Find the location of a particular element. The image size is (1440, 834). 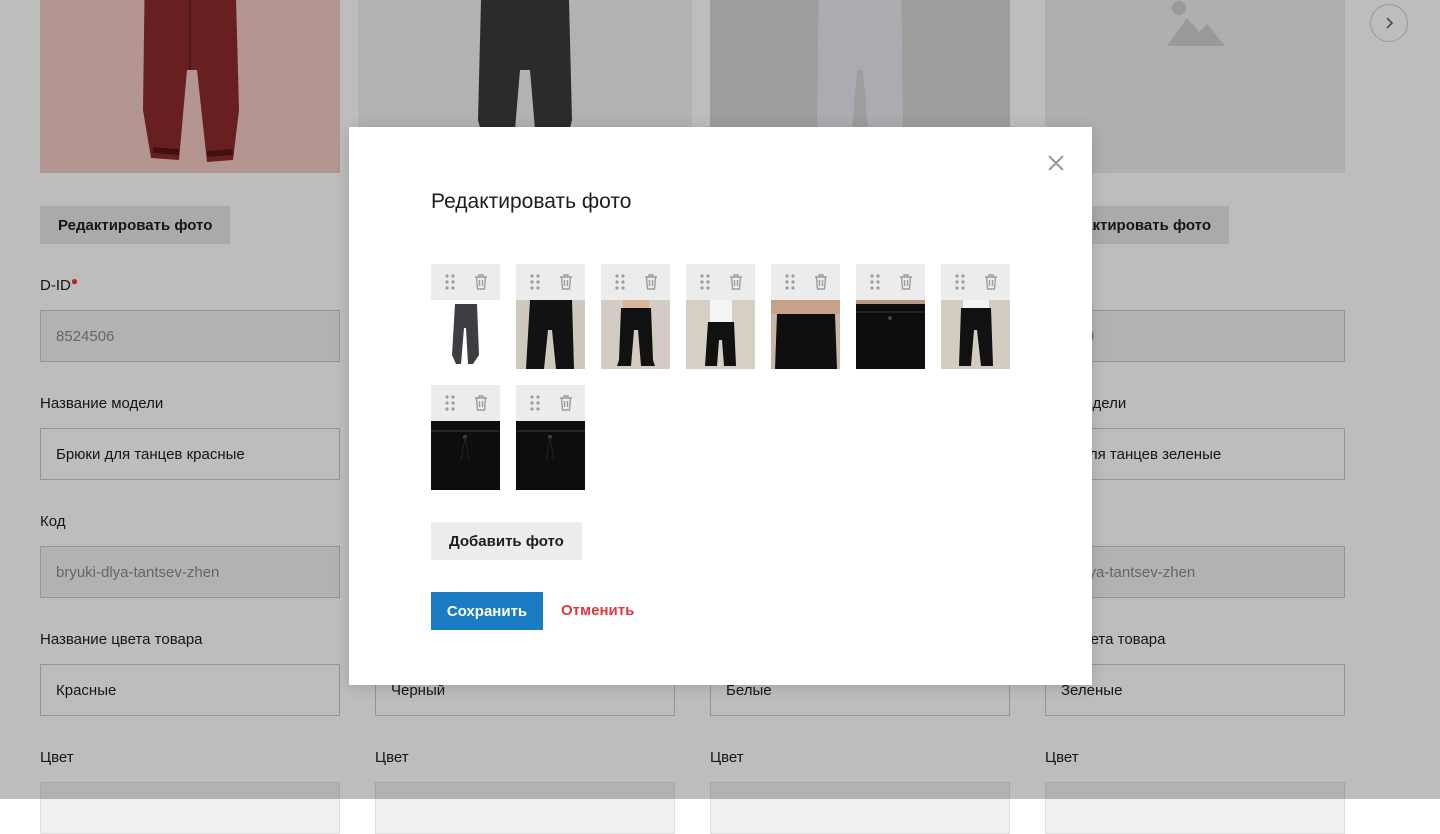

close-button is located at coordinates (1056, 163).